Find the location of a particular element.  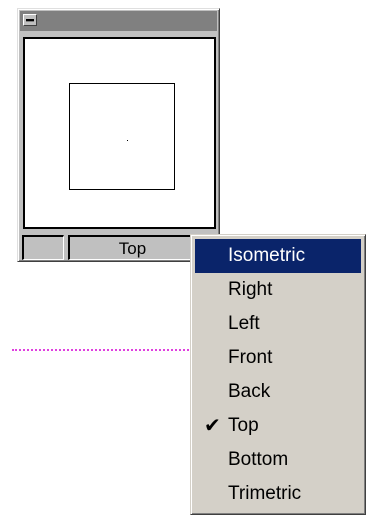

menu-item-label: Back is located at coordinates (249, 391).